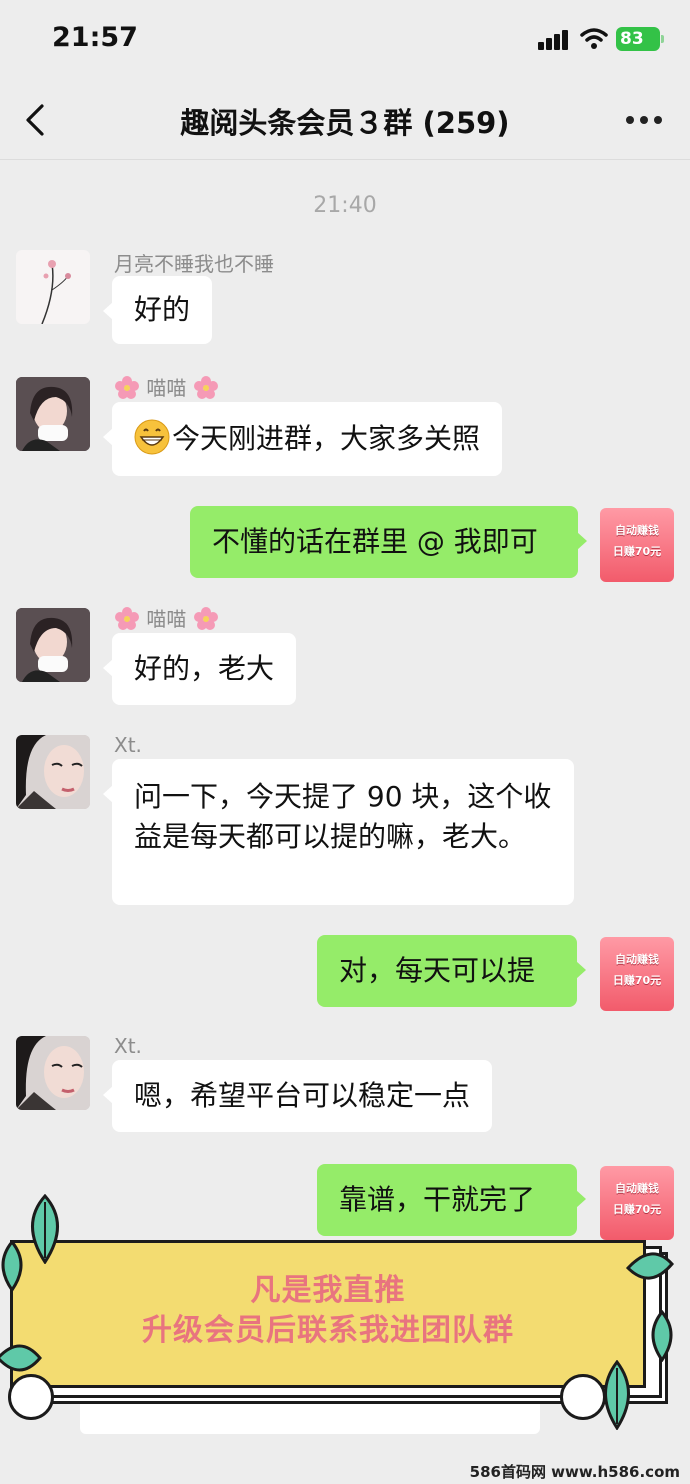 This screenshot has width=690, height=1484. What do you see at coordinates (345, 40) in the screenshot?
I see `status-bar: 21:57 83` at bounding box center [345, 40].